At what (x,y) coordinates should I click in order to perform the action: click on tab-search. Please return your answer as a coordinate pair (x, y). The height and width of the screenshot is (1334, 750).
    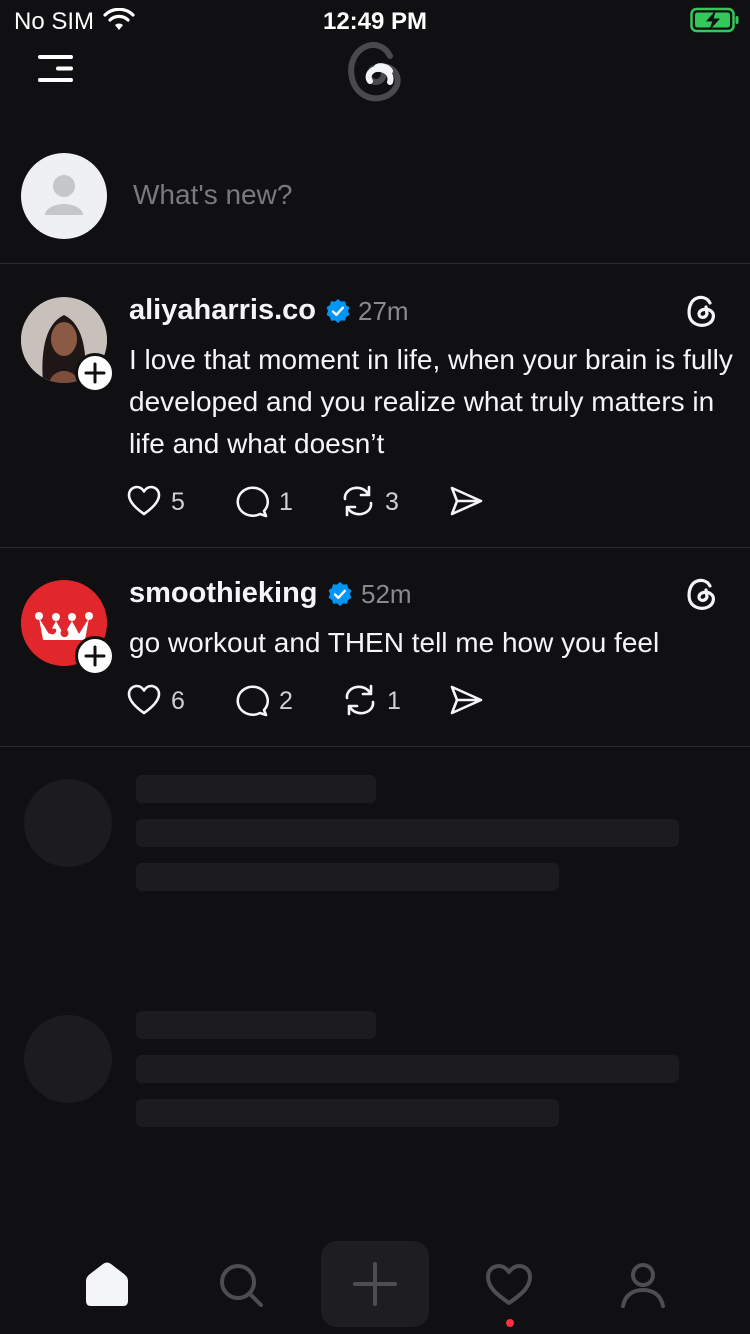
    Looking at the image, I should click on (241, 1283).